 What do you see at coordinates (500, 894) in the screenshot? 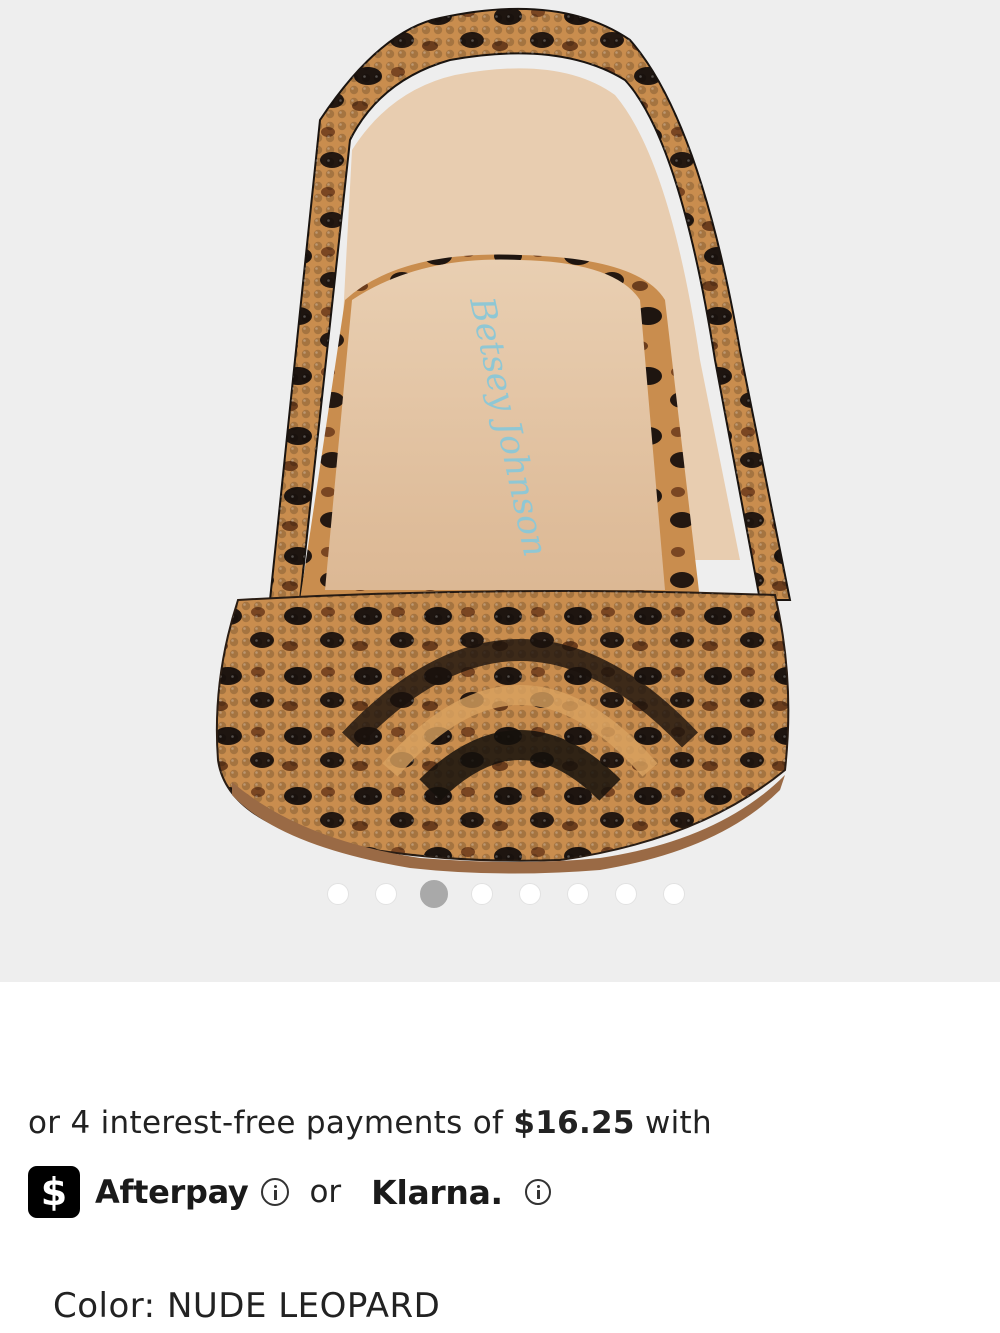
I see `carousel-pagination` at bounding box center [500, 894].